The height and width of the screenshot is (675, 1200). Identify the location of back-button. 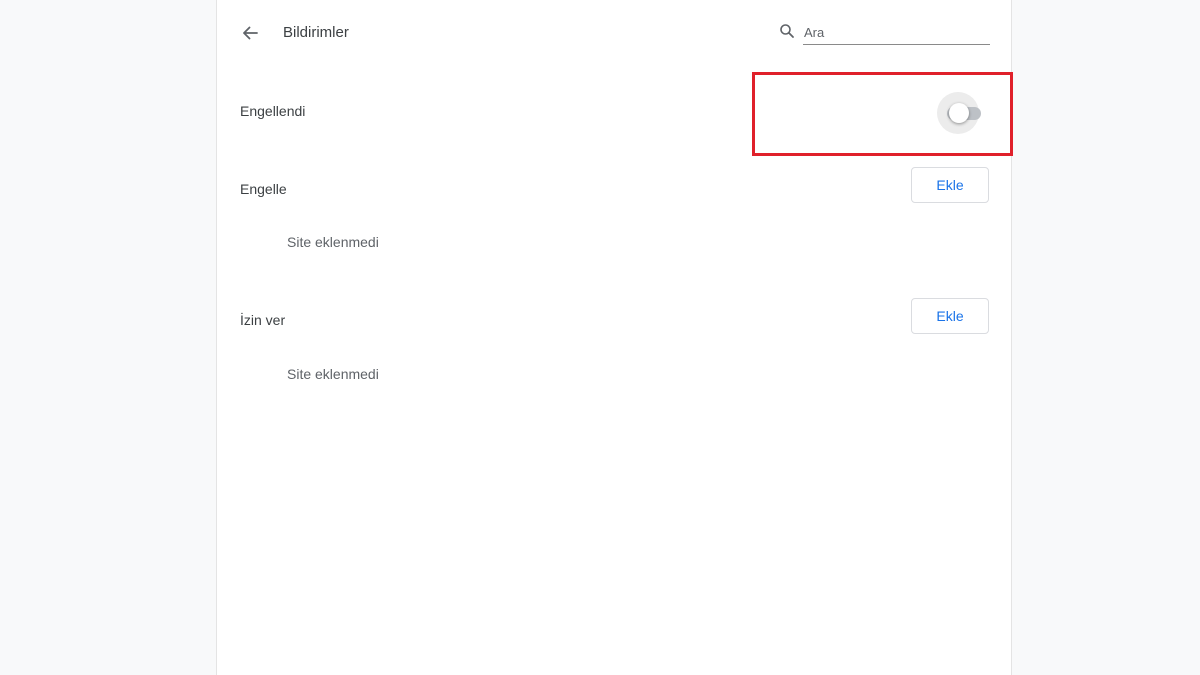
(250, 33).